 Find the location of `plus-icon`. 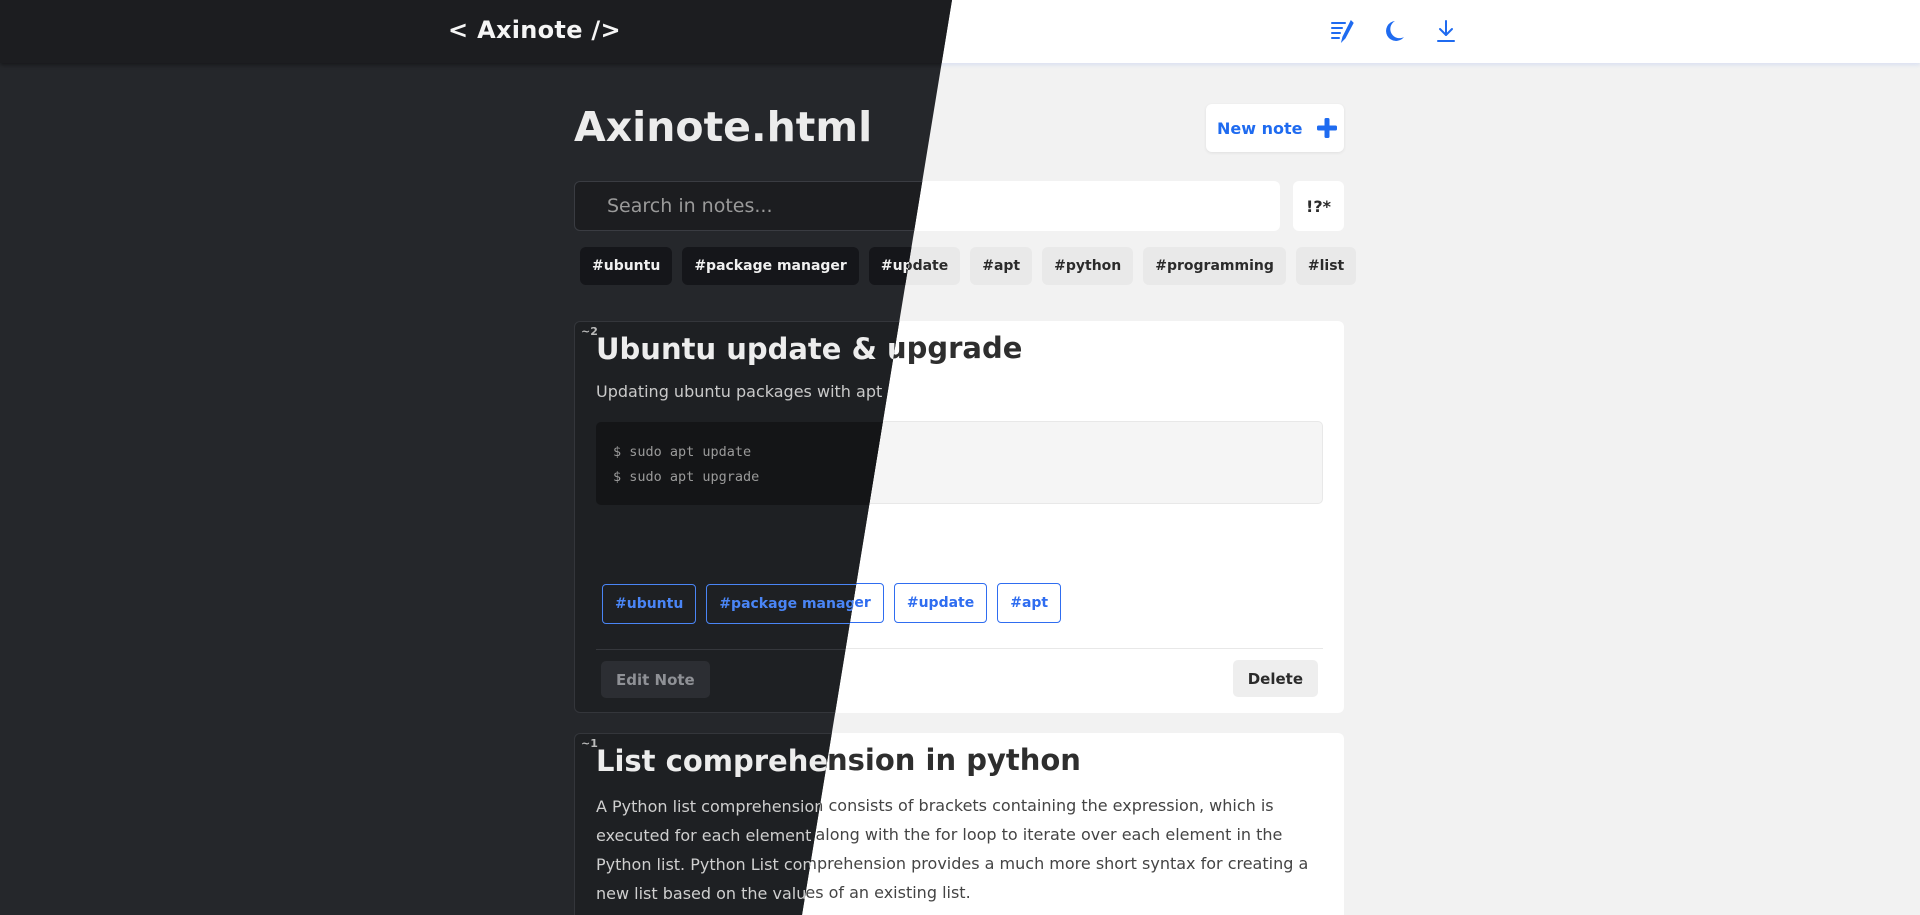

plus-icon is located at coordinates (1327, 128).